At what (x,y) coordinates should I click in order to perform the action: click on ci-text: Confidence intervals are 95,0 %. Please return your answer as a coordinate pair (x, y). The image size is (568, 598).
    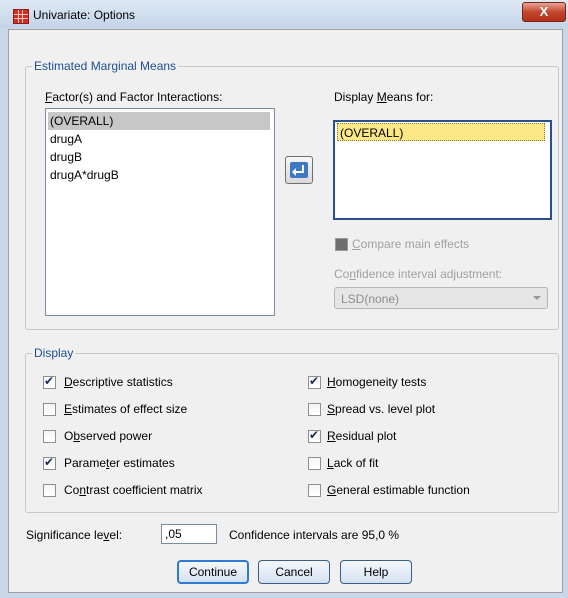
    Looking at the image, I should click on (314, 535).